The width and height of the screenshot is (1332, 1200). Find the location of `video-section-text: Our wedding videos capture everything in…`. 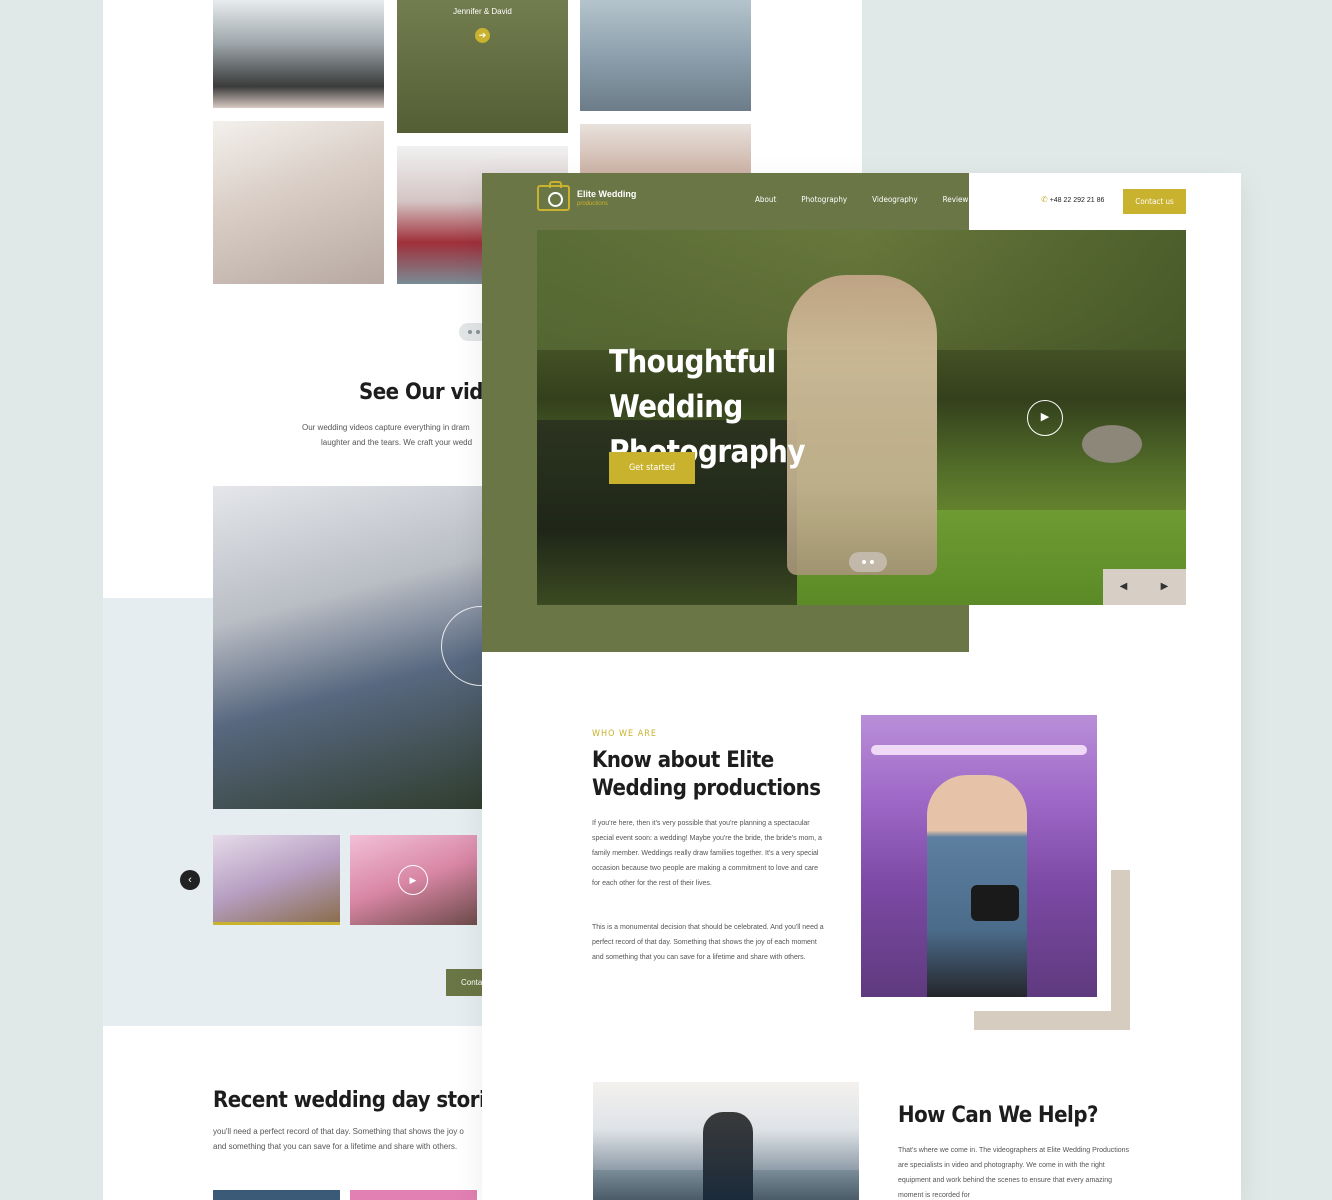

video-section-text: Our wedding videos capture everything in… is located at coordinates (386, 427).